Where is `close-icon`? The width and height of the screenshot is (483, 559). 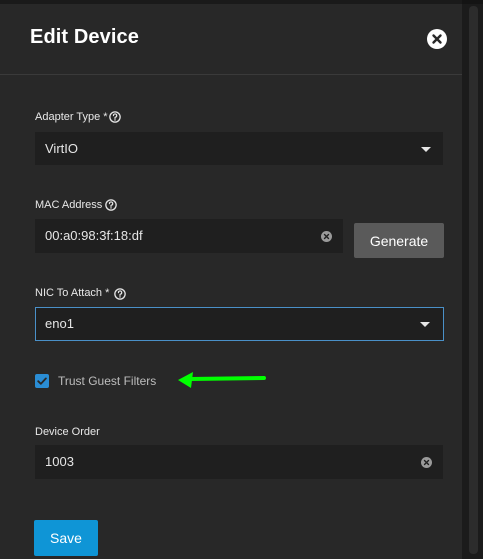 close-icon is located at coordinates (437, 39).